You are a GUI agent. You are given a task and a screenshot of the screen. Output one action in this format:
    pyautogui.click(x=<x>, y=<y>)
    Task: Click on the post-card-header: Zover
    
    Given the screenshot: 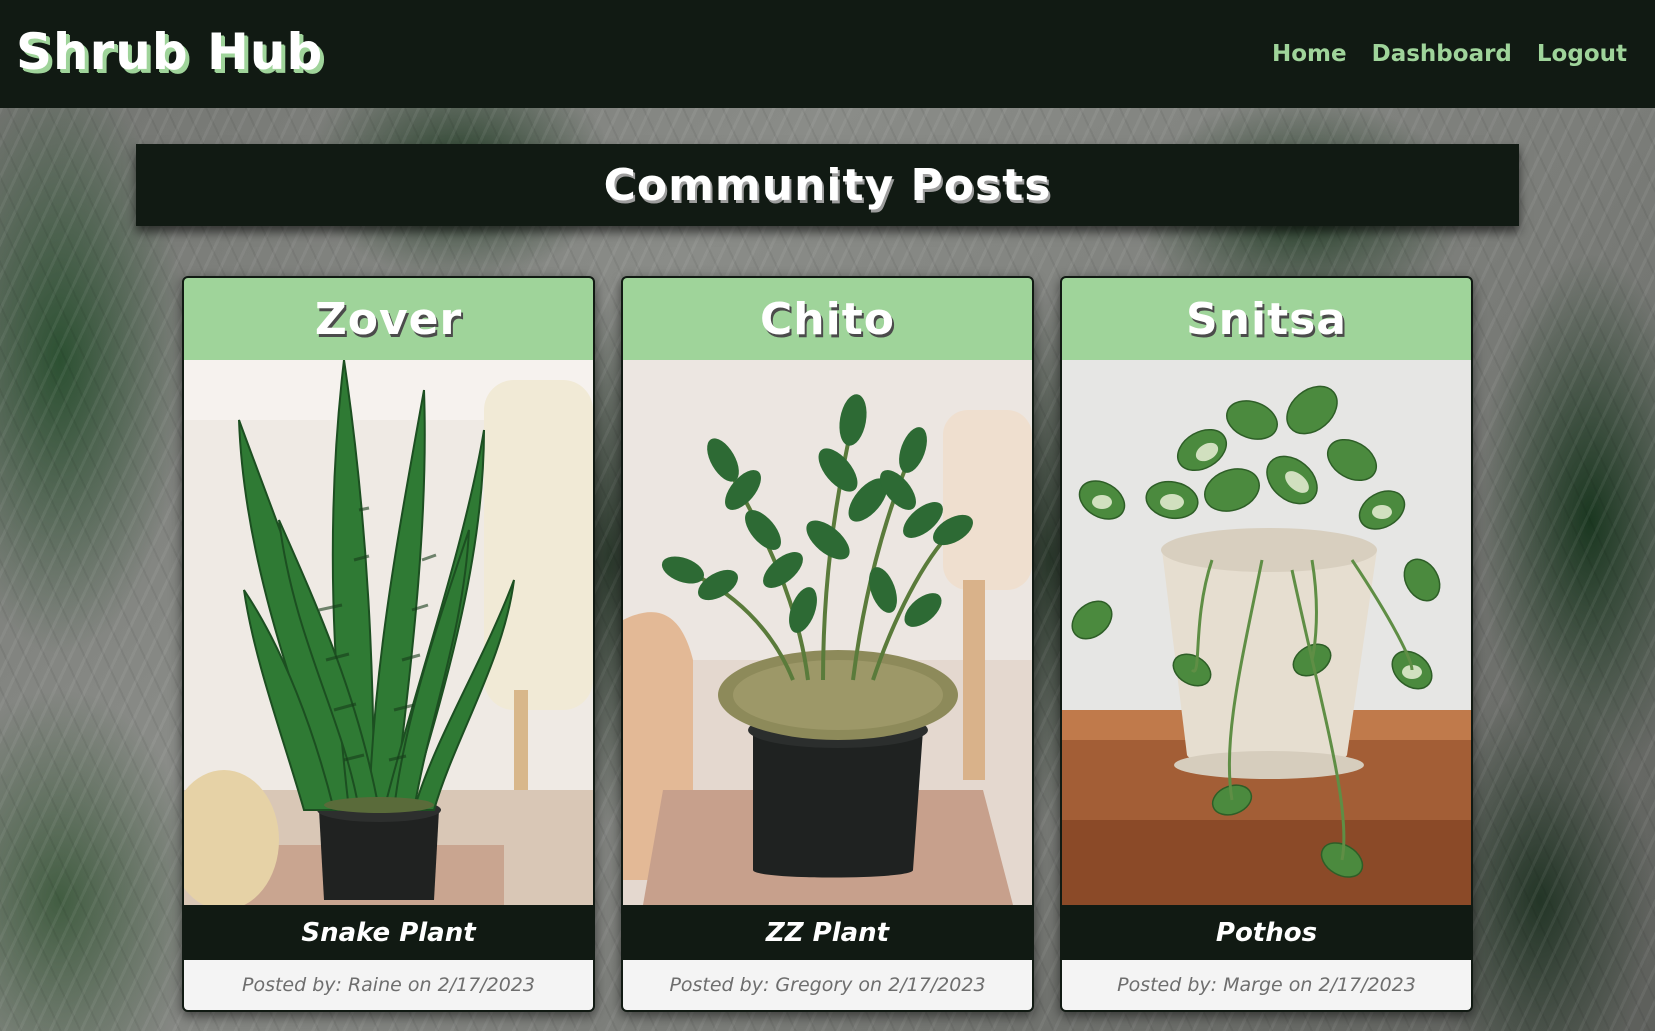 What is the action you would take?
    pyautogui.click(x=388, y=319)
    